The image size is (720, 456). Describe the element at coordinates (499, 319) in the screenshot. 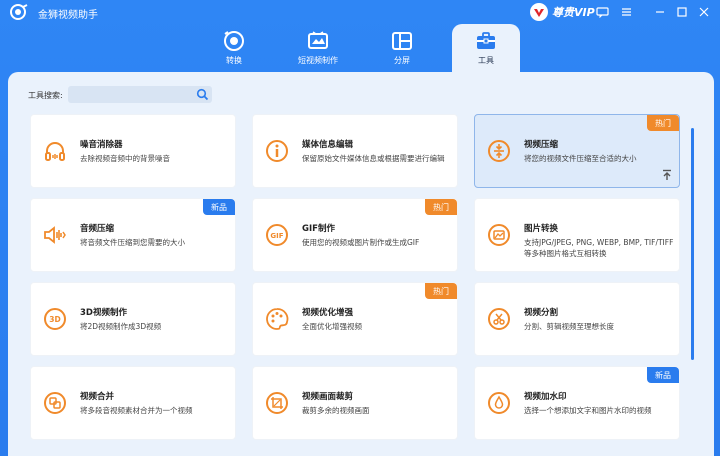

I see `scissors-icon` at that location.